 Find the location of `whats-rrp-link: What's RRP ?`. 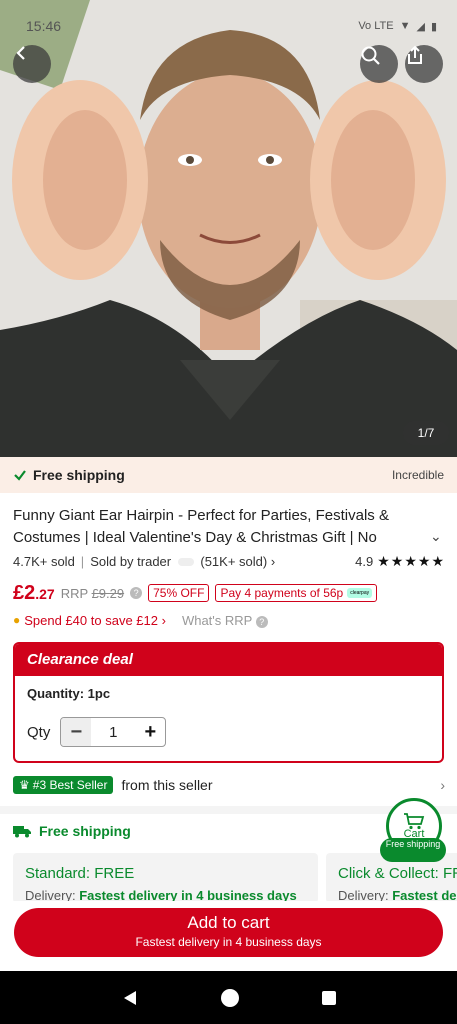

whats-rrp-link: What's RRP ? is located at coordinates (225, 620).